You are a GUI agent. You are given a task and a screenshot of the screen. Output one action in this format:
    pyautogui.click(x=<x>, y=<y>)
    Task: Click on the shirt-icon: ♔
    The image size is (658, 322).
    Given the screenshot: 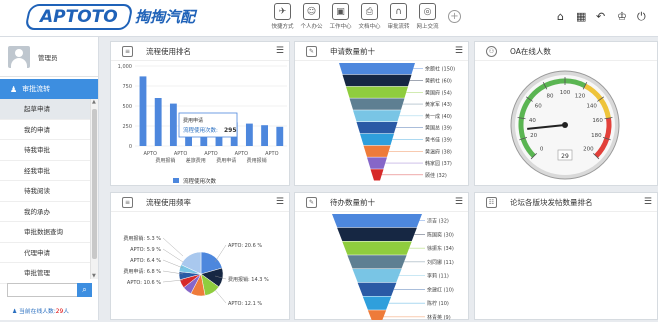 What is the action you would take?
    pyautogui.click(x=622, y=16)
    